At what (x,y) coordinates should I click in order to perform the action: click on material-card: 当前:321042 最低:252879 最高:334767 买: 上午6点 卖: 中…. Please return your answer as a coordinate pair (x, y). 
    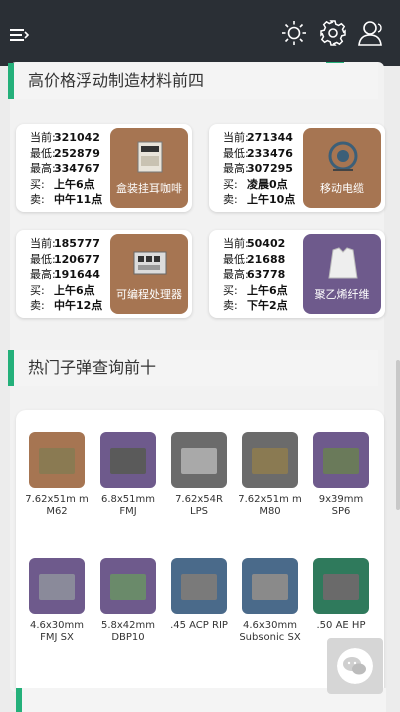
    Looking at the image, I should click on (104, 168).